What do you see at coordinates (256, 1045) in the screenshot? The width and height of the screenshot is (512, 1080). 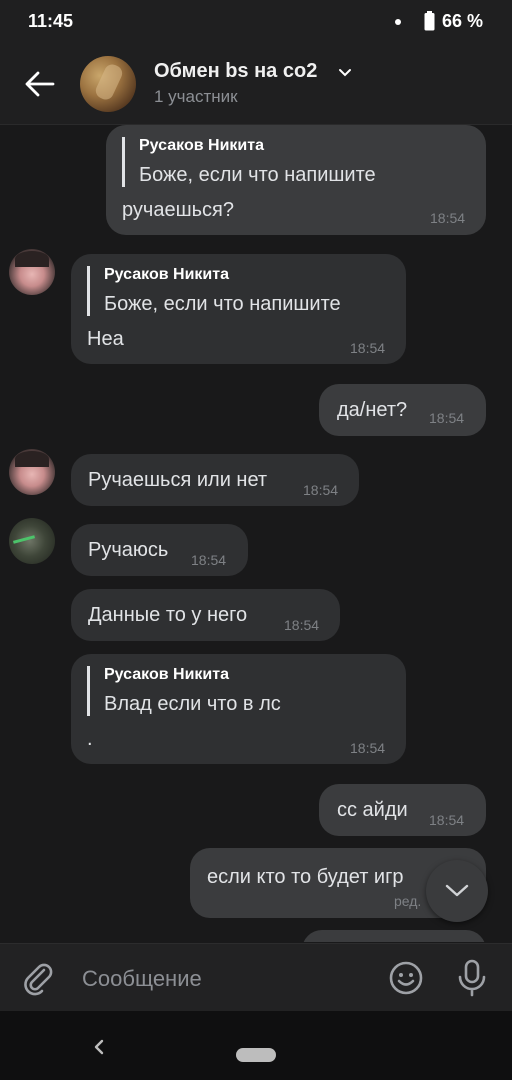 I see `system-nav-bar` at bounding box center [256, 1045].